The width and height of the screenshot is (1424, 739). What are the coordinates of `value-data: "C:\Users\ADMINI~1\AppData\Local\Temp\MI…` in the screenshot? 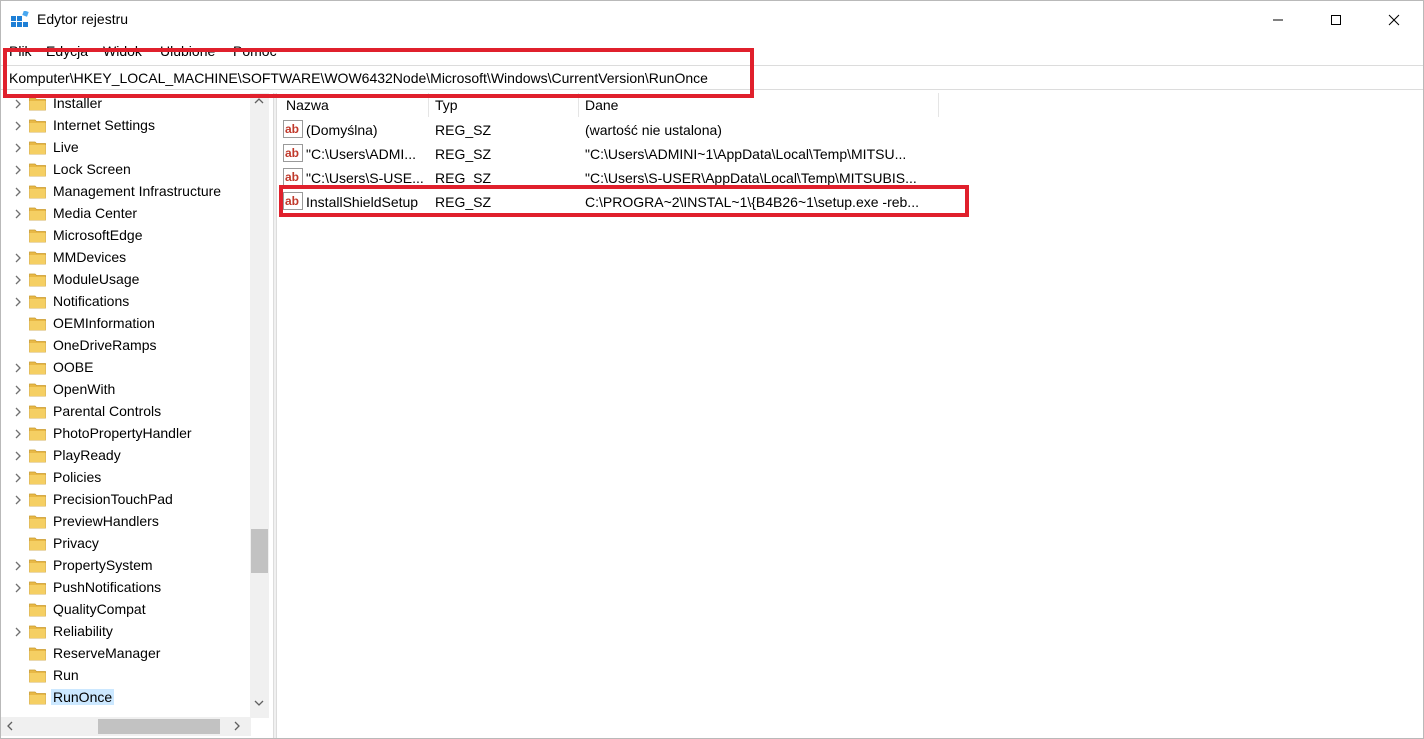 It's located at (746, 154).